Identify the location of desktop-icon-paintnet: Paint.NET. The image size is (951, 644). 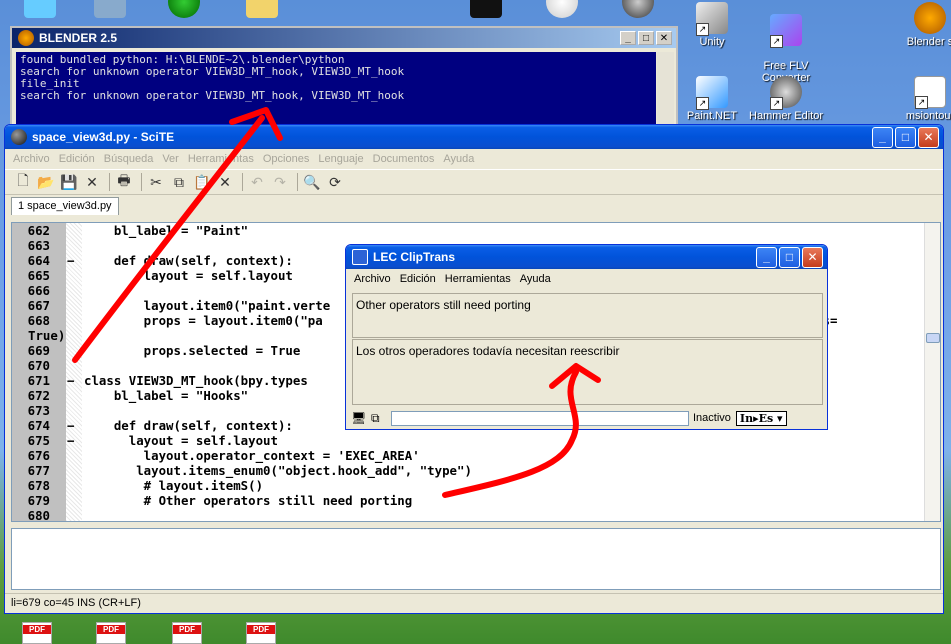
(712, 99).